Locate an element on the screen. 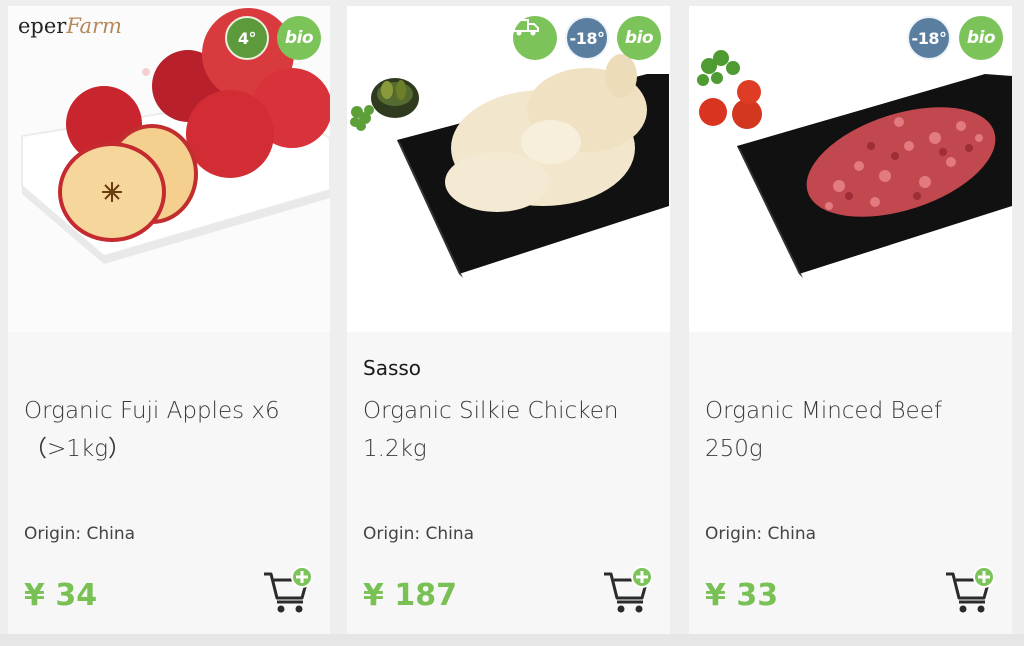 This screenshot has height=646, width=1024. eperfarm-logo: eperFarm is located at coordinates (70, 26).